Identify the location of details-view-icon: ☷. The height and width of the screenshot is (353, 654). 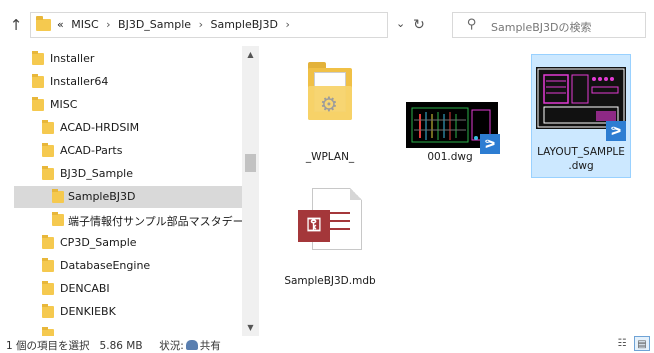
(622, 343).